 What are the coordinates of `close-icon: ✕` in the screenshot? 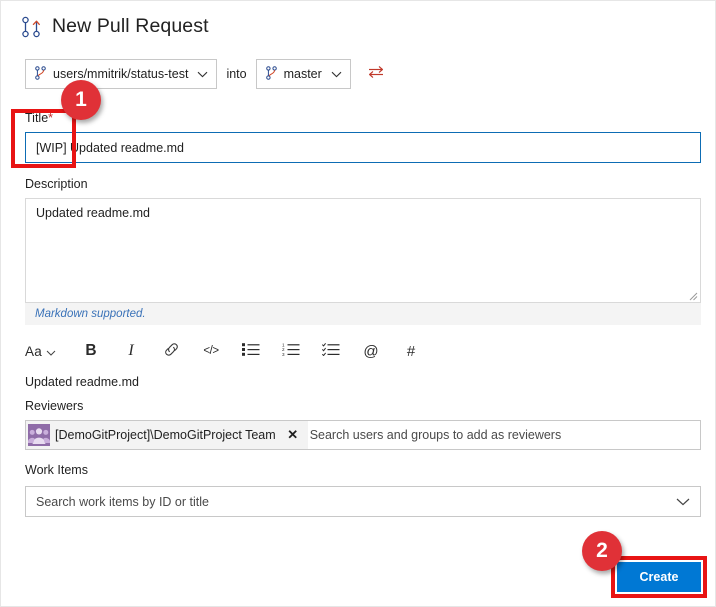 It's located at (293, 435).